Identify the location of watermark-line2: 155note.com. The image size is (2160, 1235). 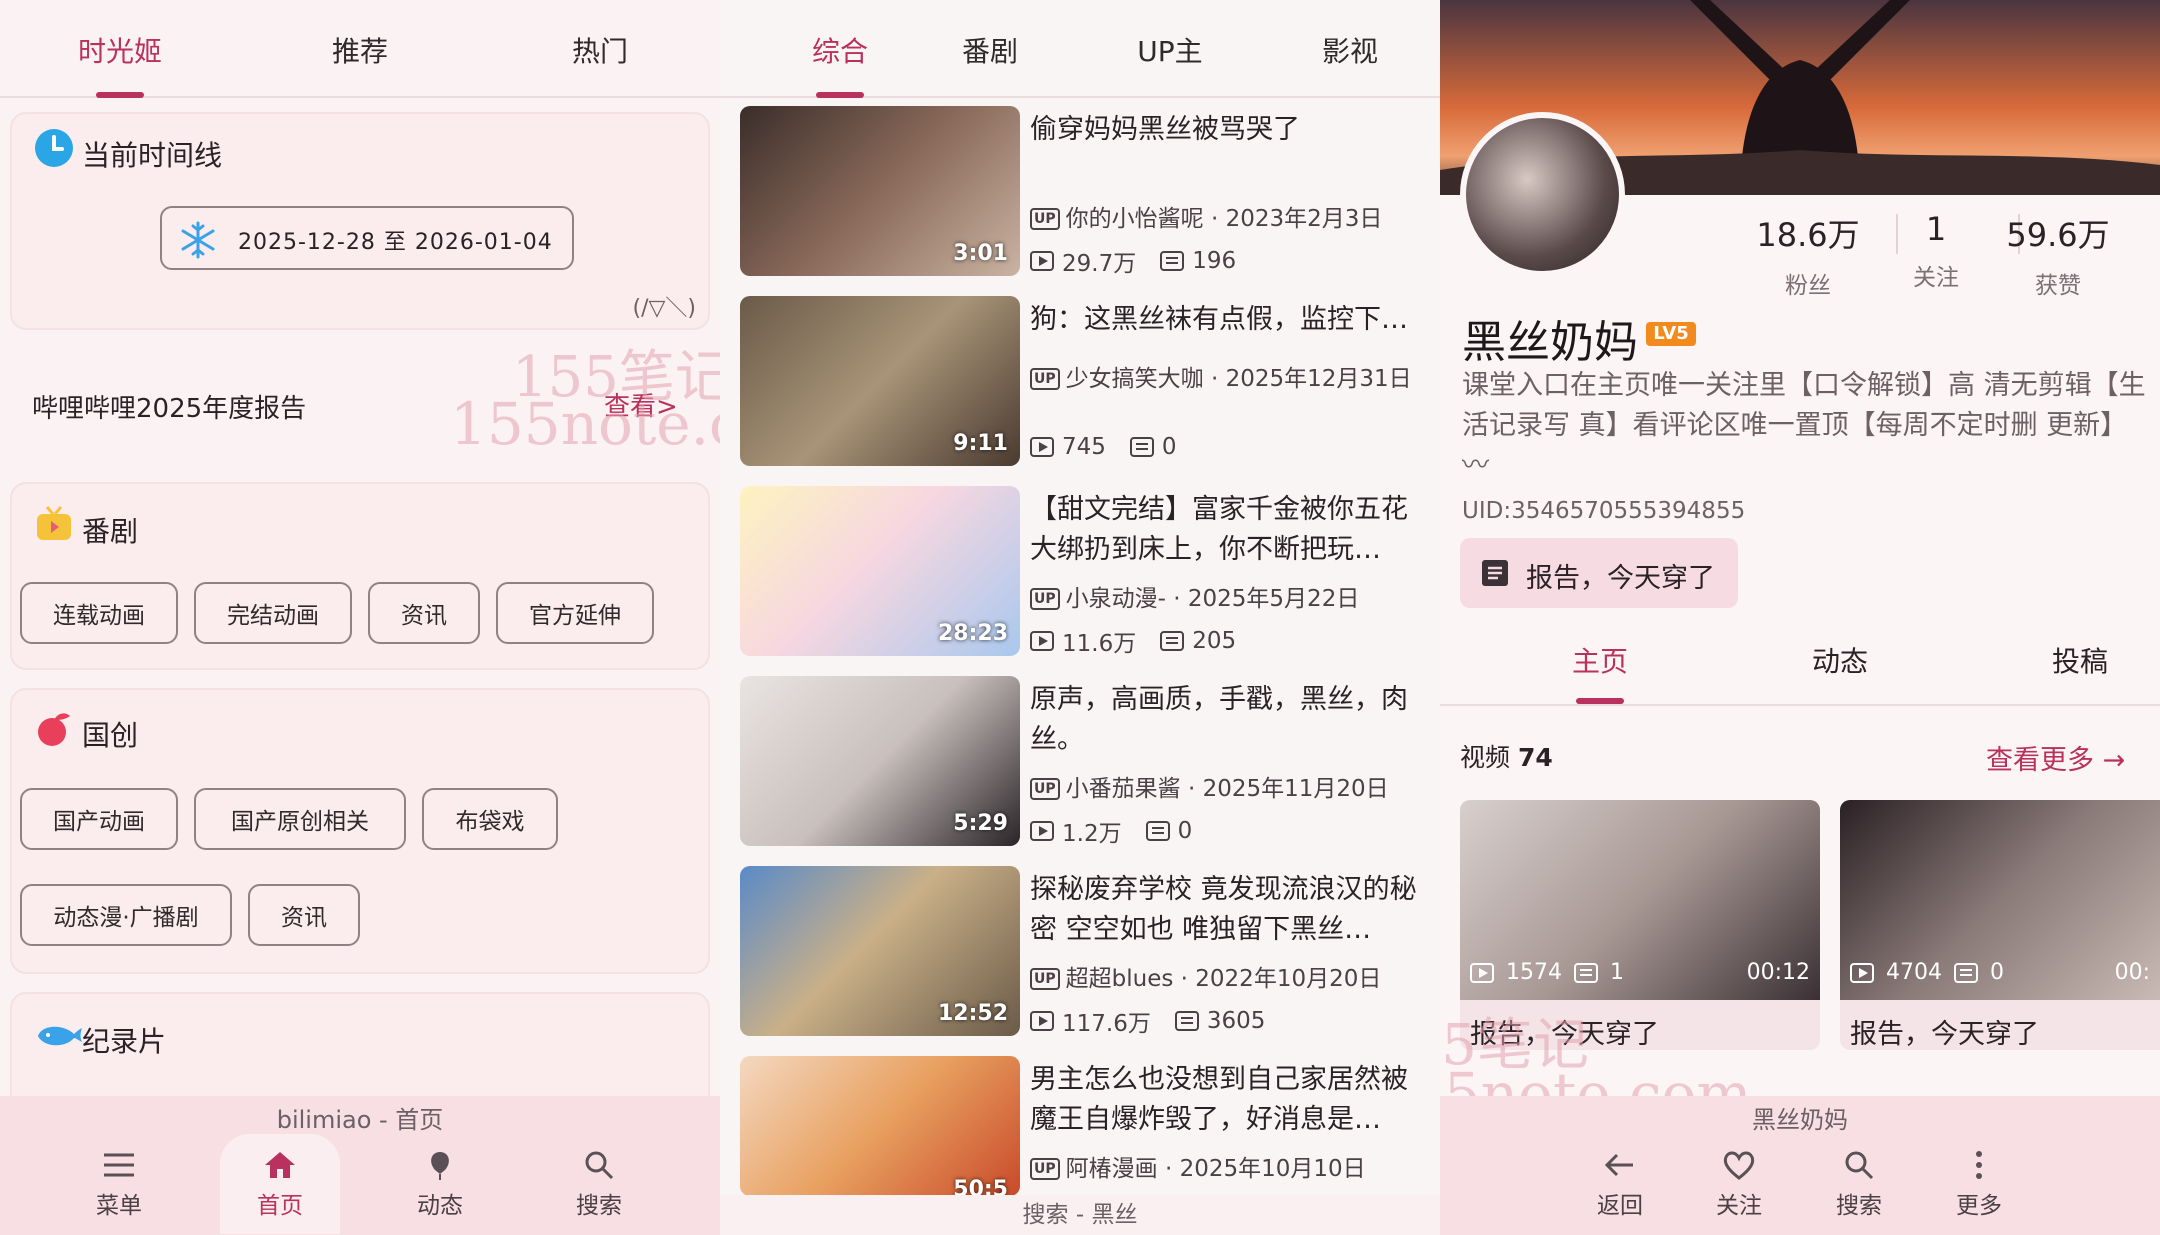
(585, 424).